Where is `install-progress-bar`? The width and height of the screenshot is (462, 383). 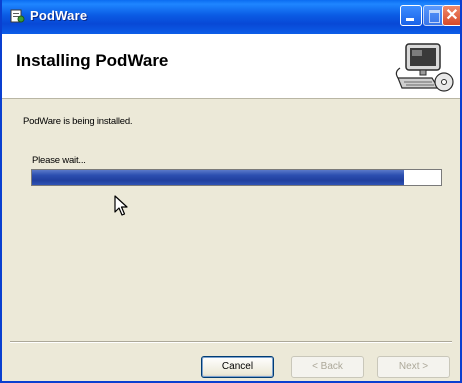 install-progress-bar is located at coordinates (236, 177).